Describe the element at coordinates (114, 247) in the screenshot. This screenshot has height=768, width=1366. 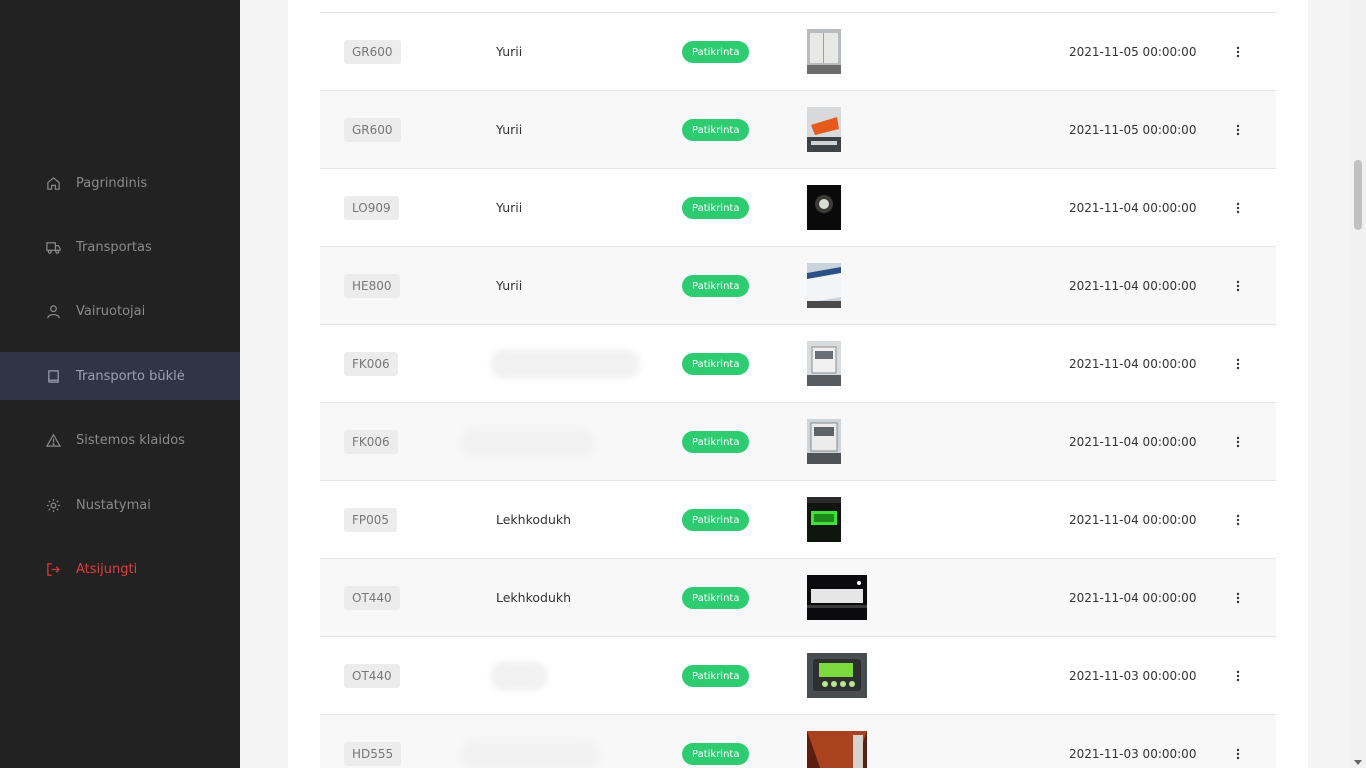
I see `sidebar-item-label: Transportas` at that location.